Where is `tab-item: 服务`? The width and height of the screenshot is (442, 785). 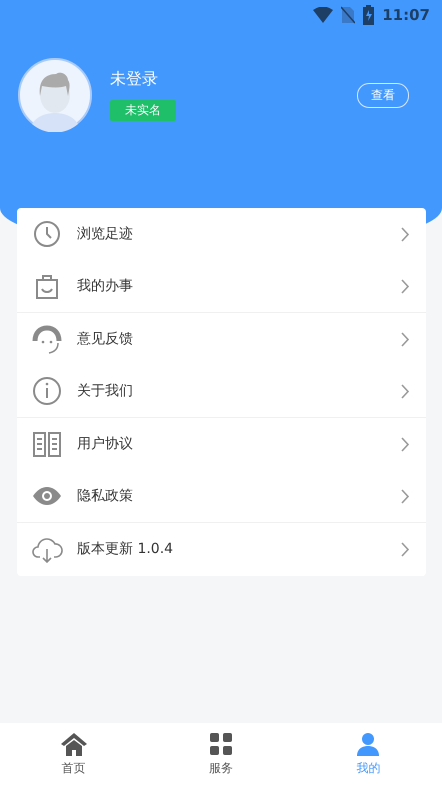
tab-item: 服务 is located at coordinates (221, 754).